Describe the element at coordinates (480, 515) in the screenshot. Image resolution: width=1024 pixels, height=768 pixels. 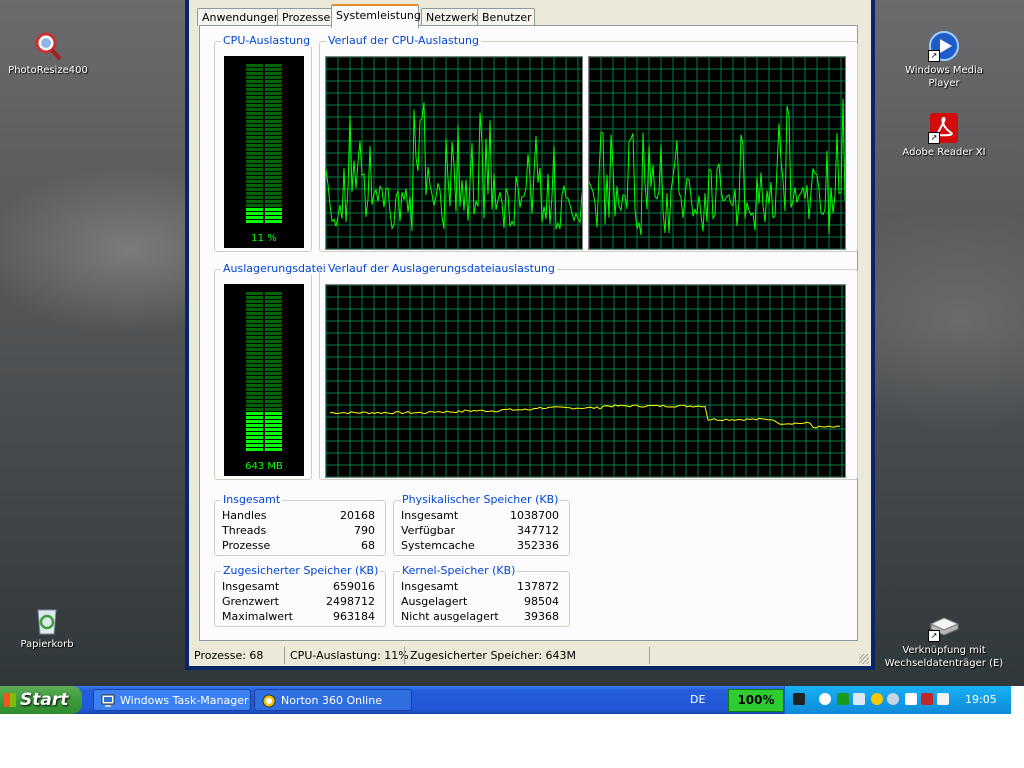
I see `stat-row-physical-total: Insgesamt 1038700` at that location.